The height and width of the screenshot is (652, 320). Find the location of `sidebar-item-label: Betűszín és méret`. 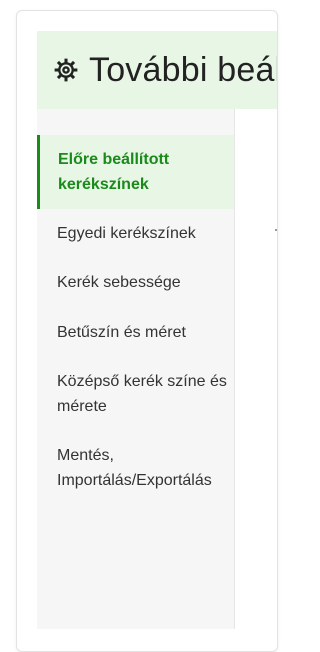

sidebar-item-label: Betűszín és méret is located at coordinates (121, 332).